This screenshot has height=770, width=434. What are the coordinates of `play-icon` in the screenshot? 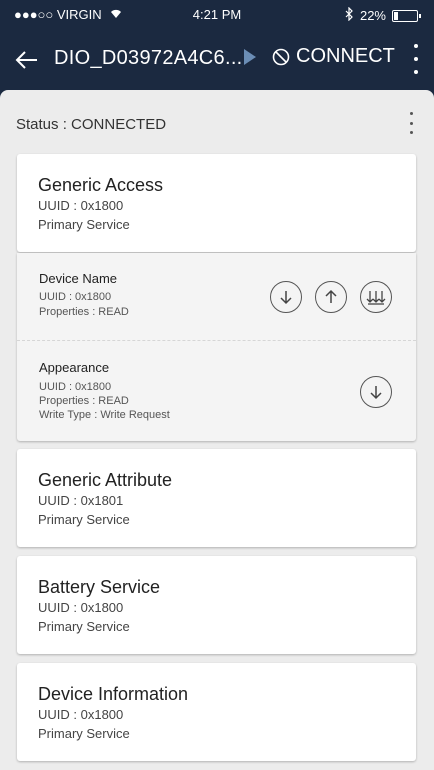 It's located at (250, 57).